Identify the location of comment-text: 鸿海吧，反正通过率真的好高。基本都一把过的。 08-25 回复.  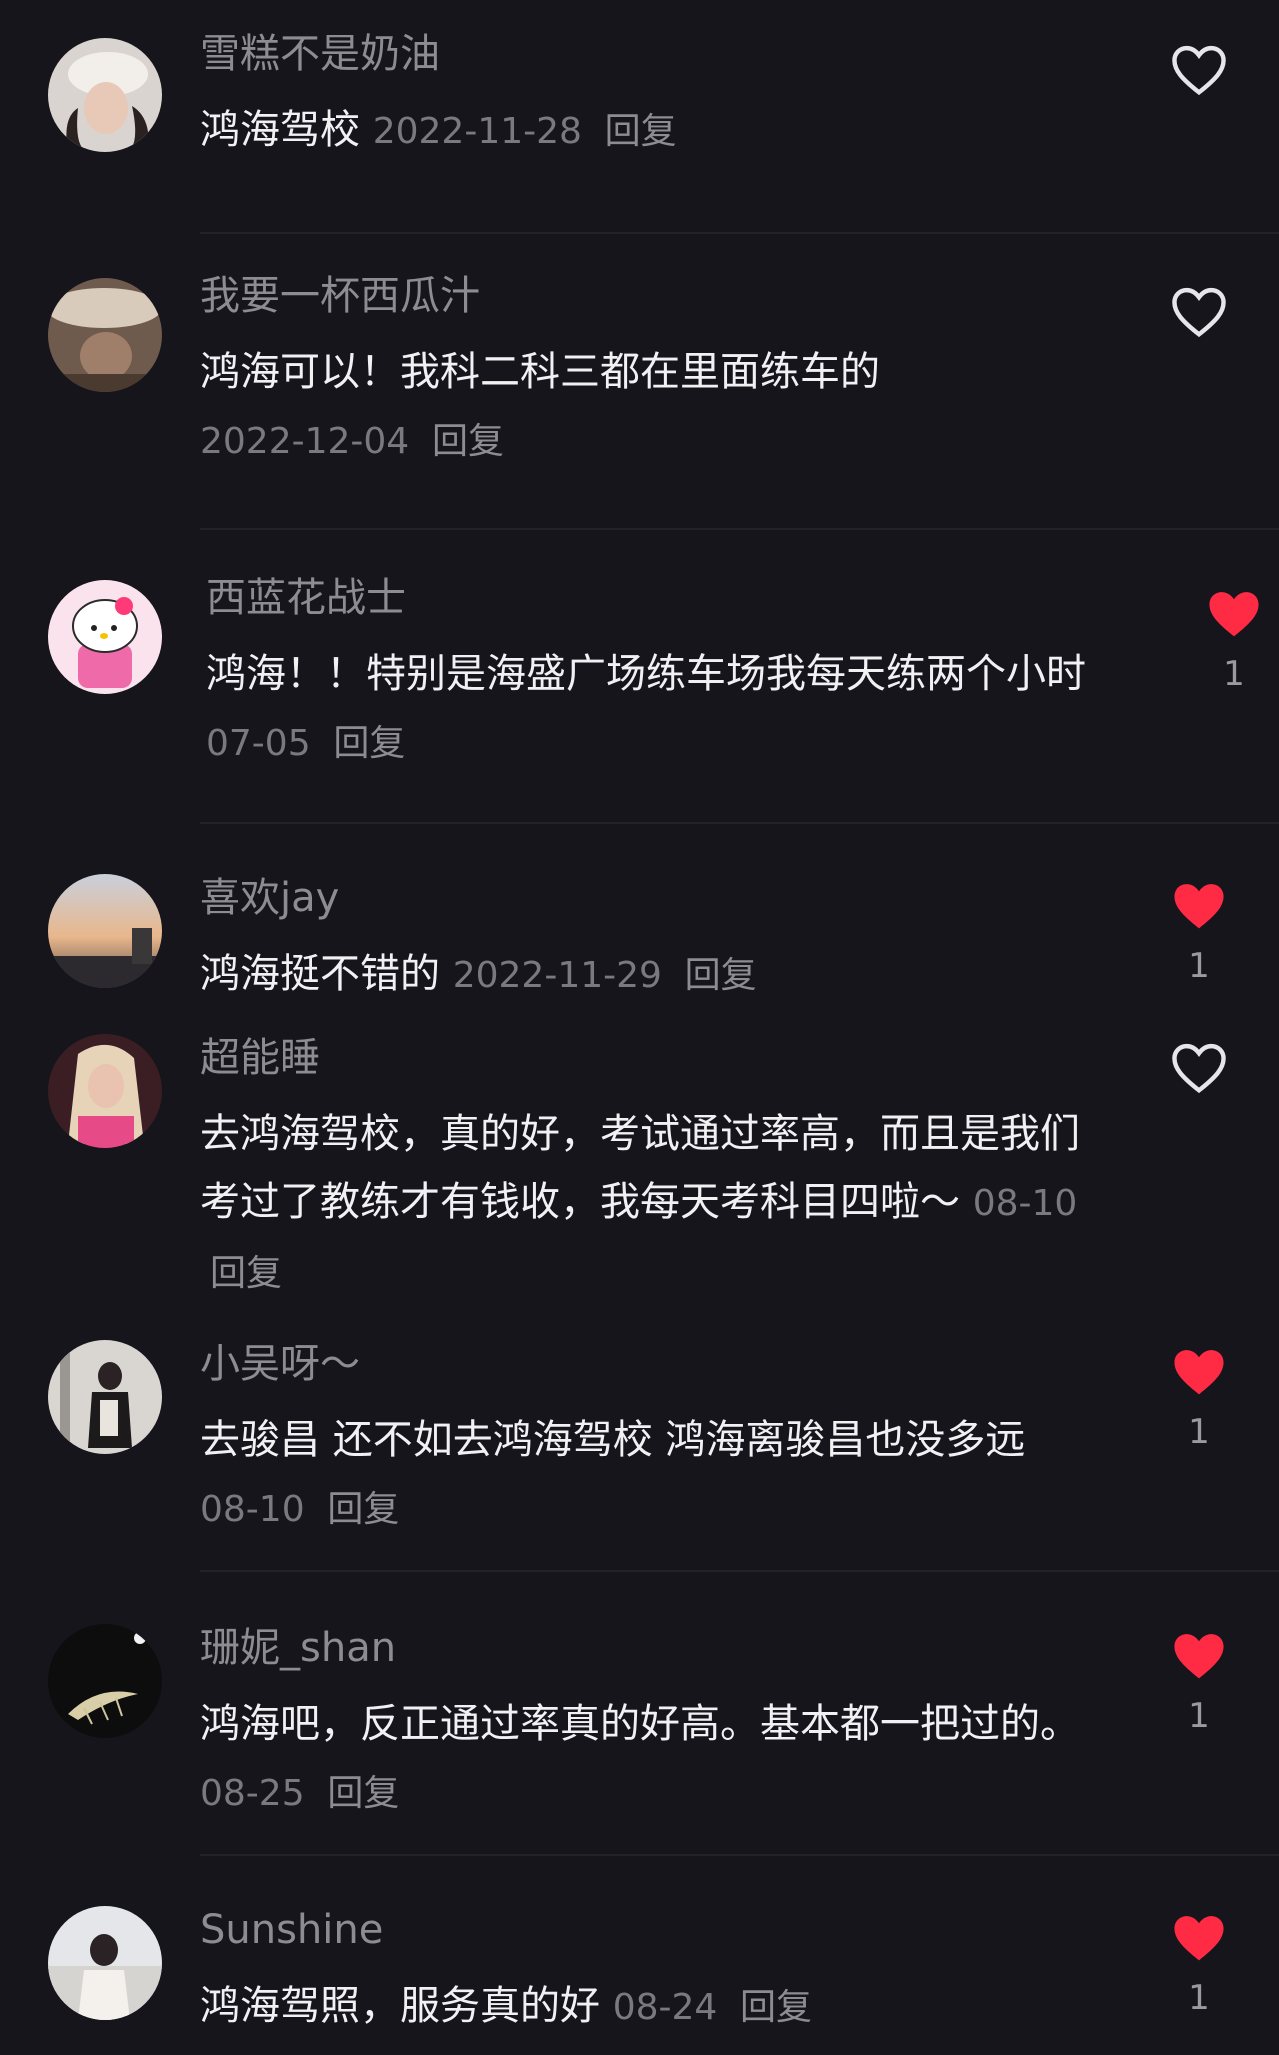
(645, 1759).